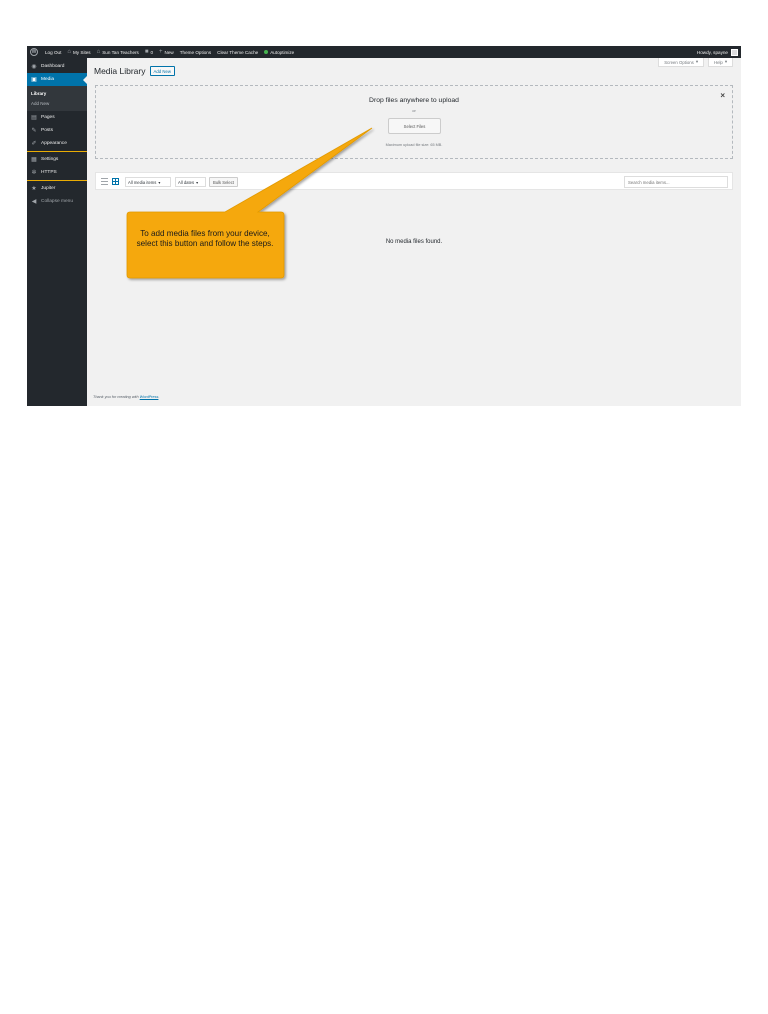 The width and height of the screenshot is (768, 1014). Describe the element at coordinates (34, 79) in the screenshot. I see `media-icon: ▣` at that location.